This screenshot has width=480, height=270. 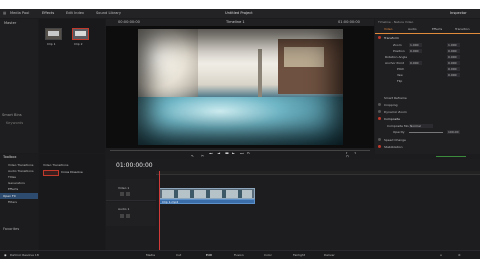 What do you see at coordinates (453, 132) in the screenshot?
I see `opacity-field: 100.00` at bounding box center [453, 132].